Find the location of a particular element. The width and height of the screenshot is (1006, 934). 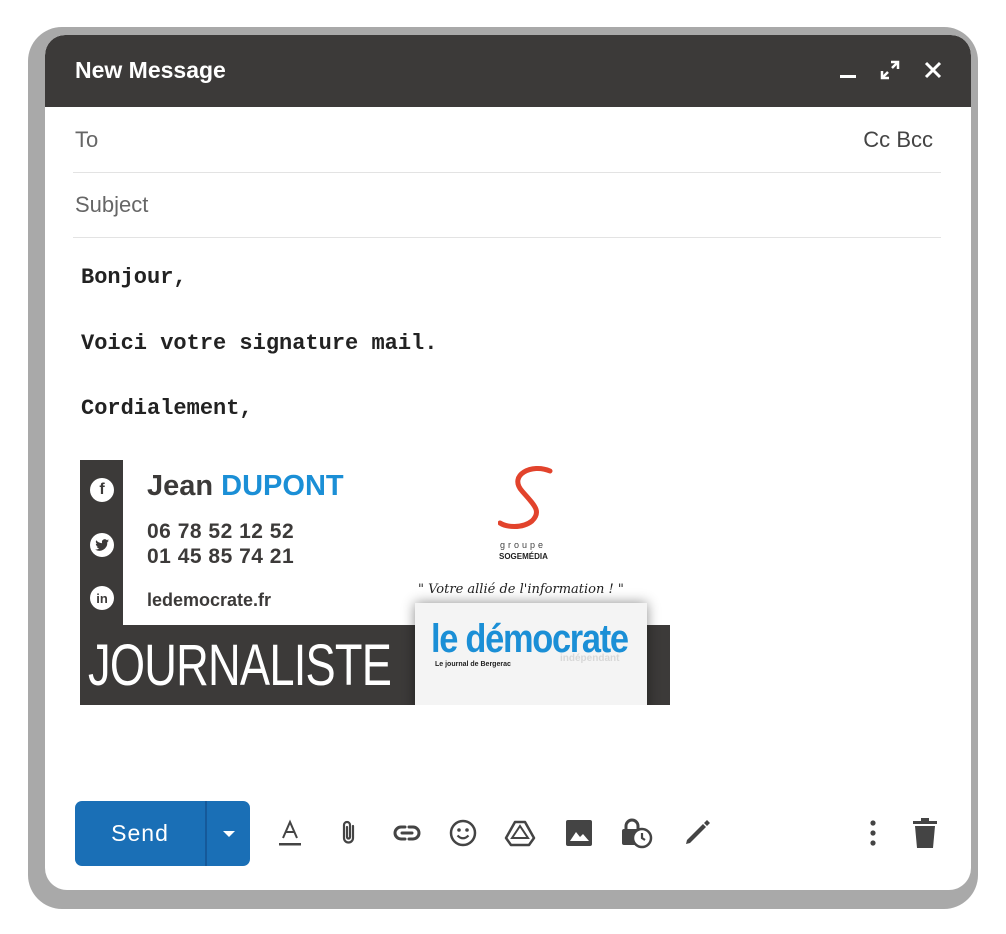

facebook-icon: f is located at coordinates (102, 490).